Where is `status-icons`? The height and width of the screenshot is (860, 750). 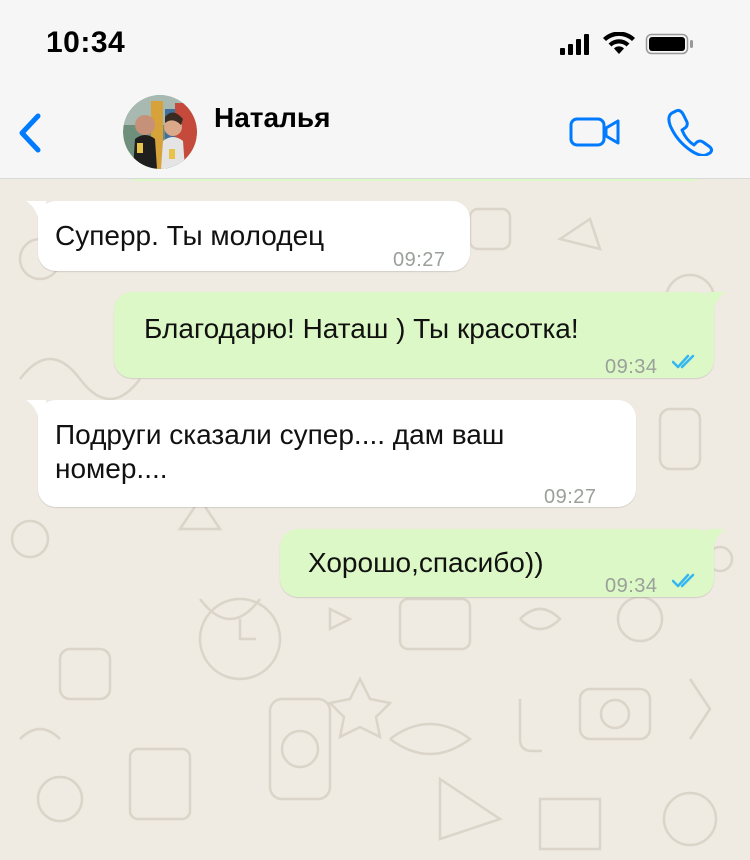
status-icons is located at coordinates (626, 43).